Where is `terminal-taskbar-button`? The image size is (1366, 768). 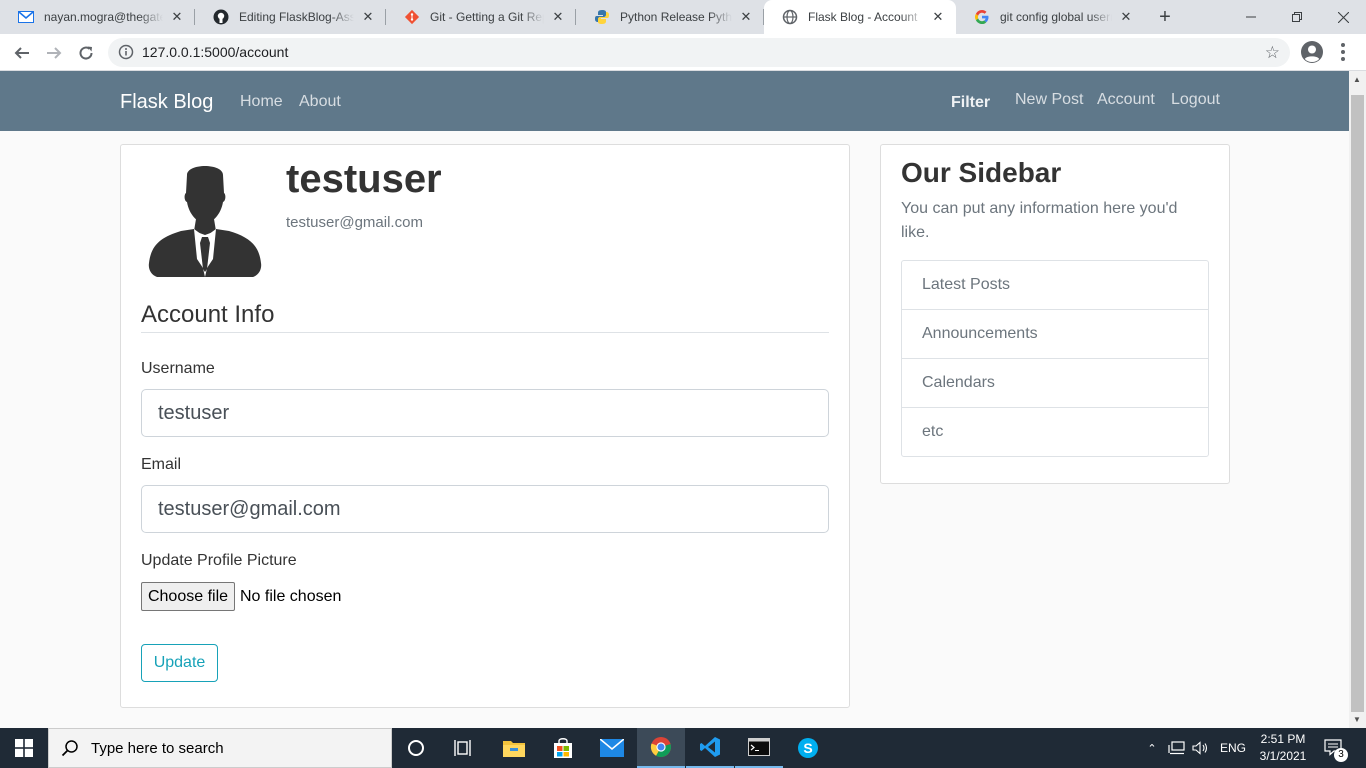 terminal-taskbar-button is located at coordinates (759, 748).